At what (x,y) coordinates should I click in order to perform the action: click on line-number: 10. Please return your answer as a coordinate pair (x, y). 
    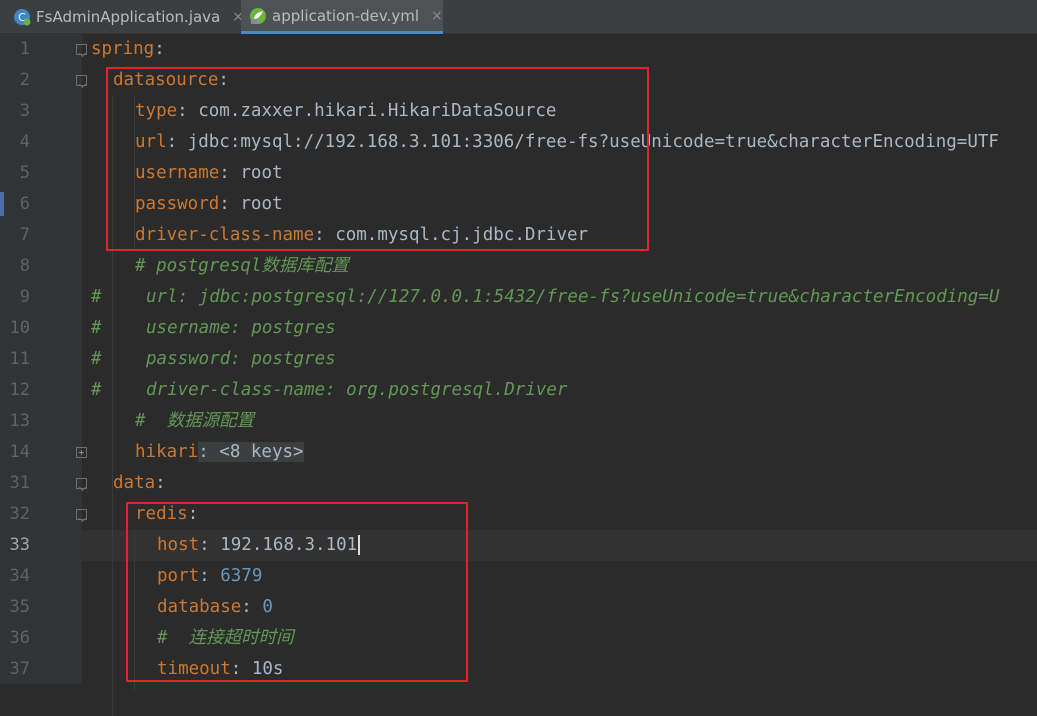
    Looking at the image, I should click on (19, 328).